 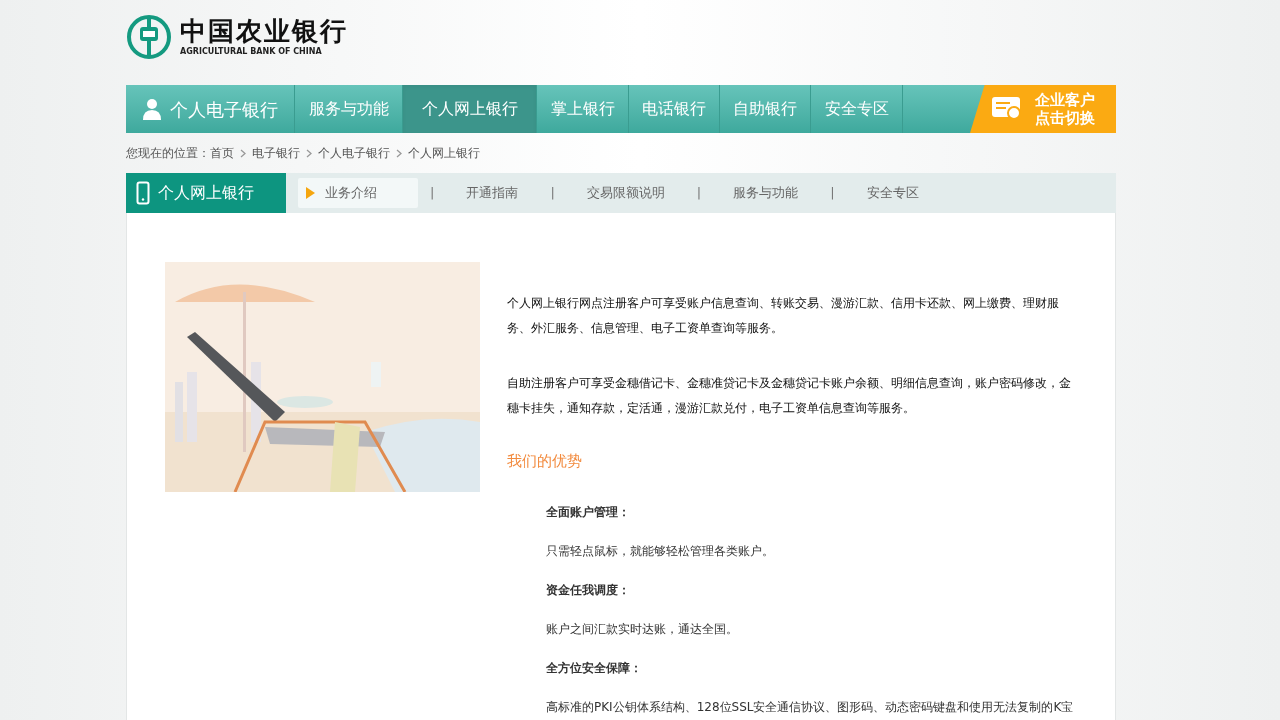 I want to click on paragraph: 个人网上银行网点注册客户可享受账户信息查询、转账交易、漫游汇款、信用卡还款、网上缴费、理财服务、外汇服务、信息管理、电子工资单查询等服务。, so click(x=783, y=316).